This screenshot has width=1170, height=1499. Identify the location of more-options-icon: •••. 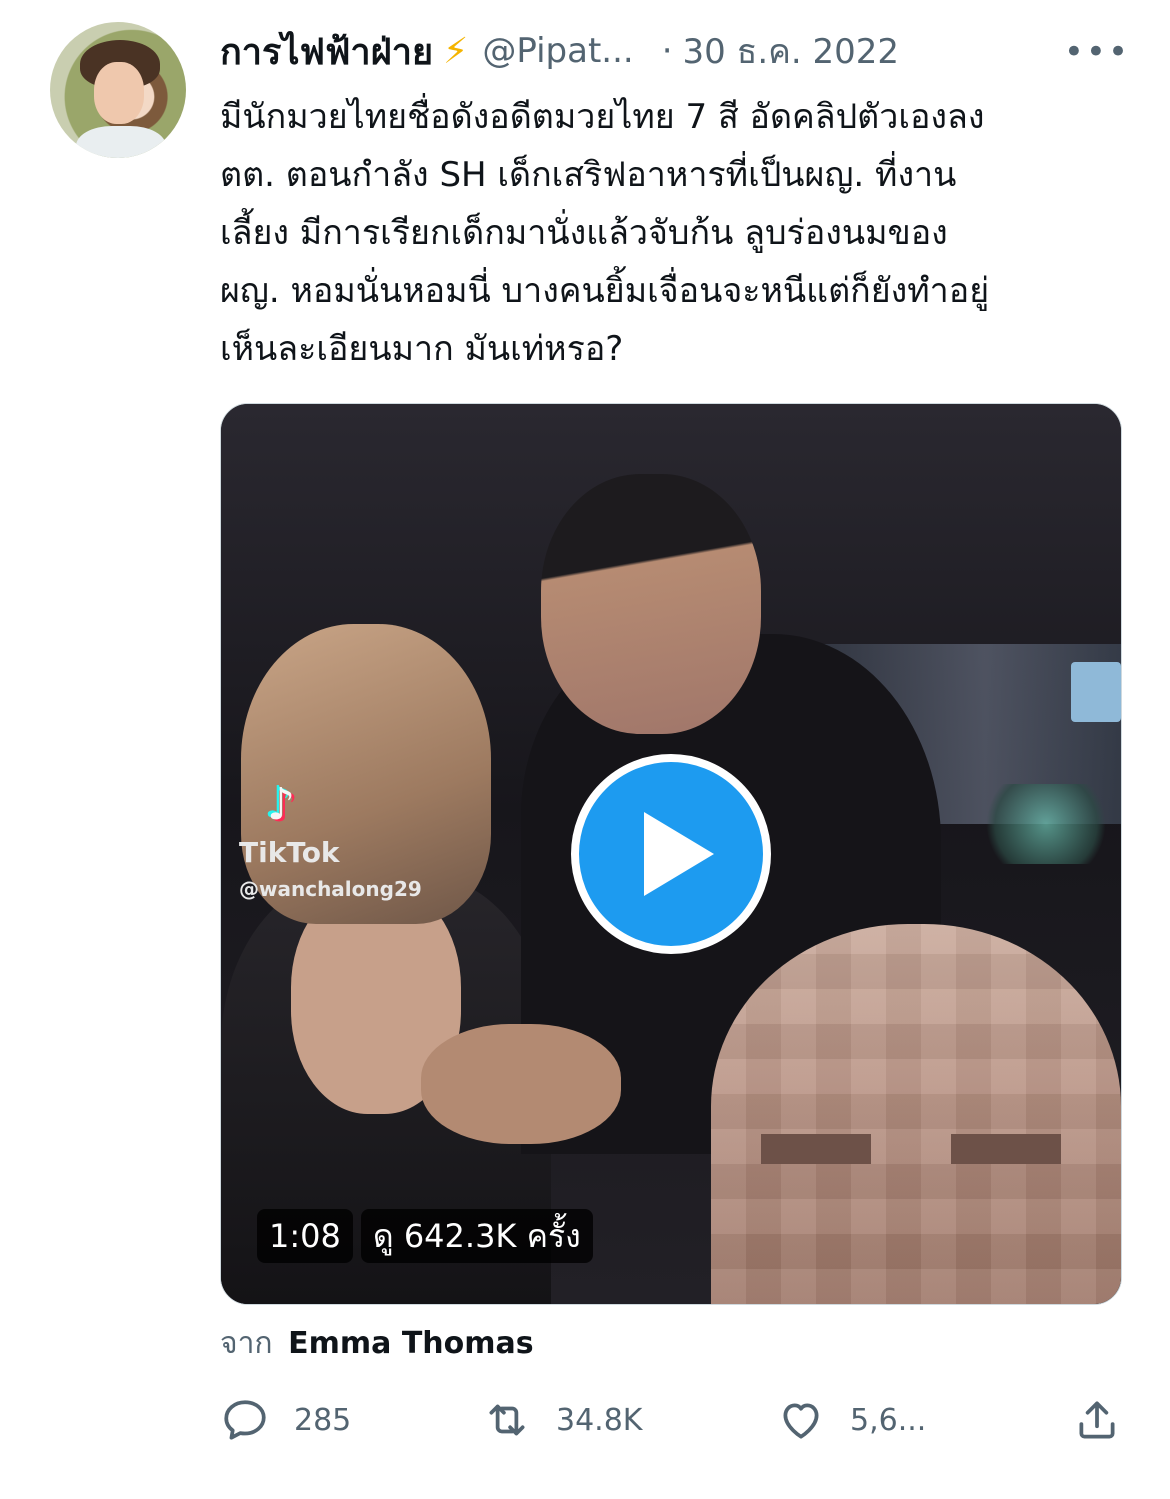
(1097, 52).